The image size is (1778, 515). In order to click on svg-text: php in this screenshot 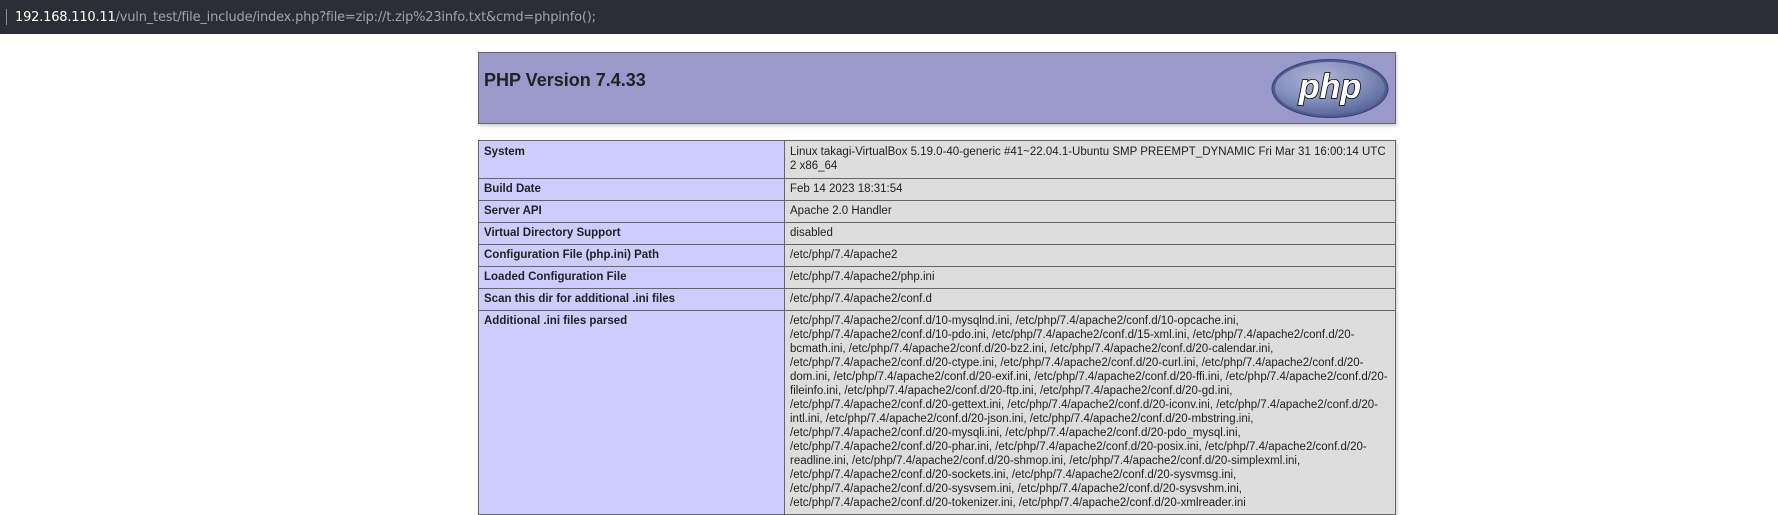, I will do `click(1329, 87)`.